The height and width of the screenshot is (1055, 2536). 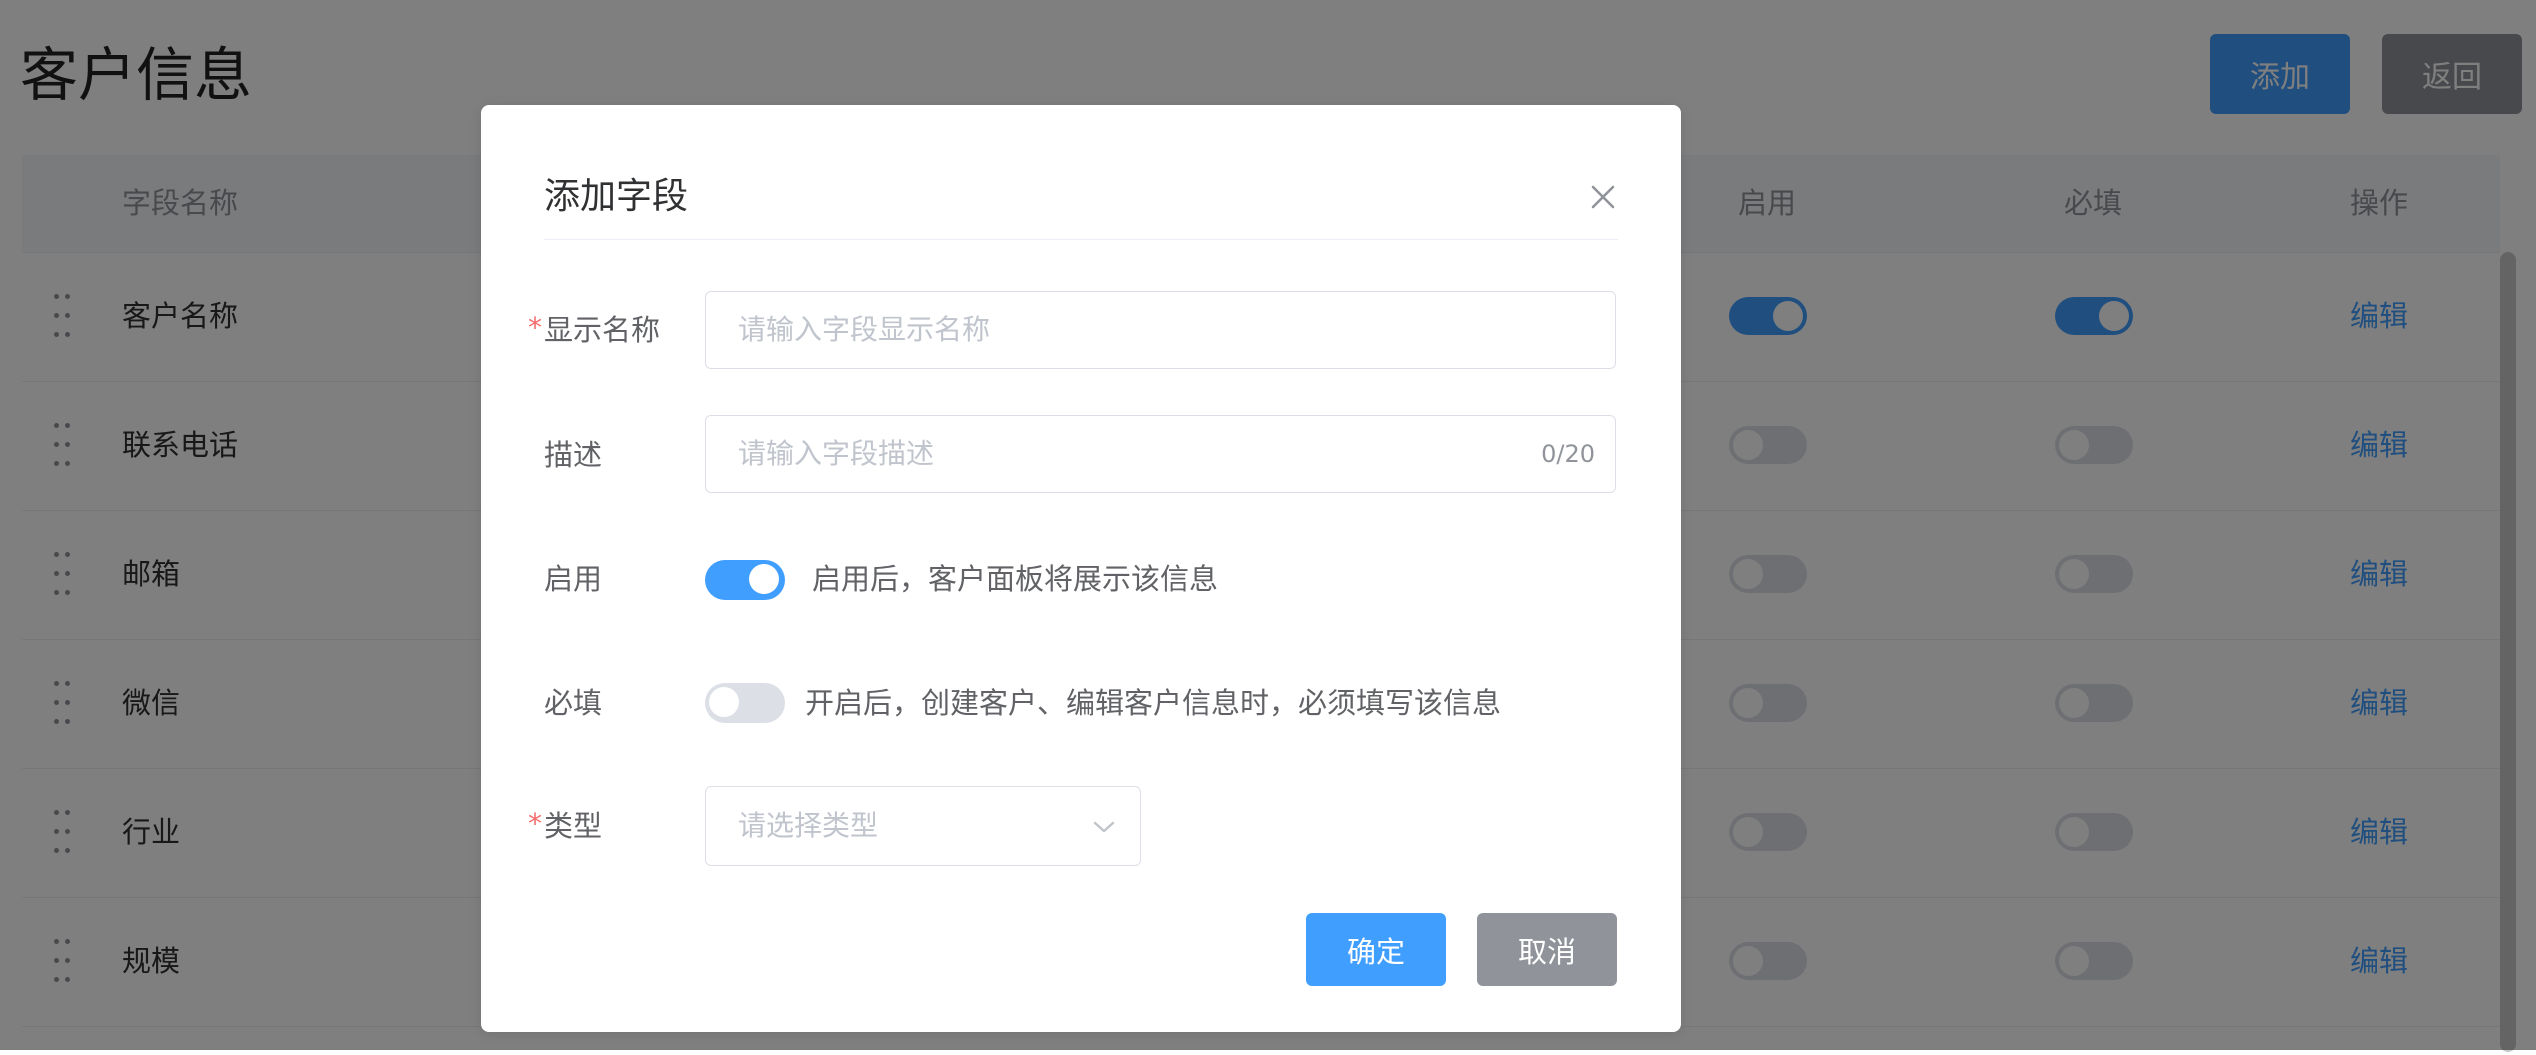 What do you see at coordinates (808, 825) in the screenshot?
I see `type-placeholder: 请选择类型` at bounding box center [808, 825].